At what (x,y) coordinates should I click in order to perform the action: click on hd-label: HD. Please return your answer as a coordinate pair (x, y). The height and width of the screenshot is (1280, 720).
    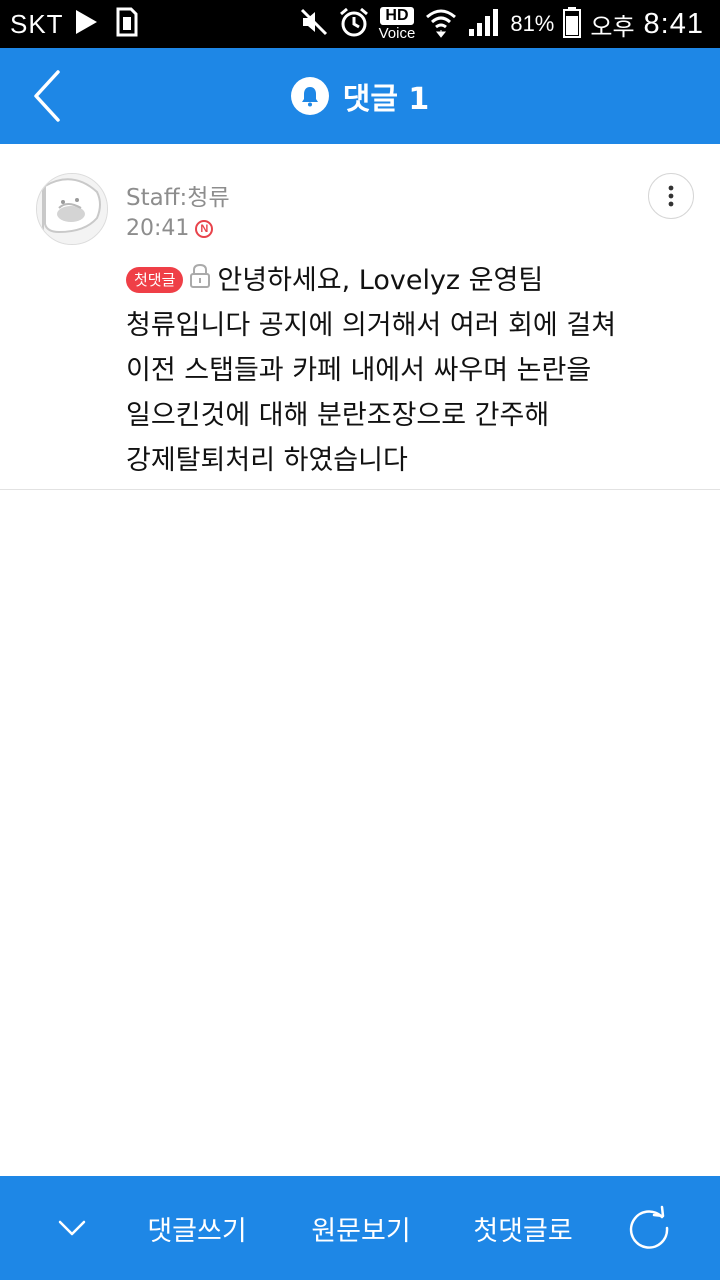
    Looking at the image, I should click on (397, 16).